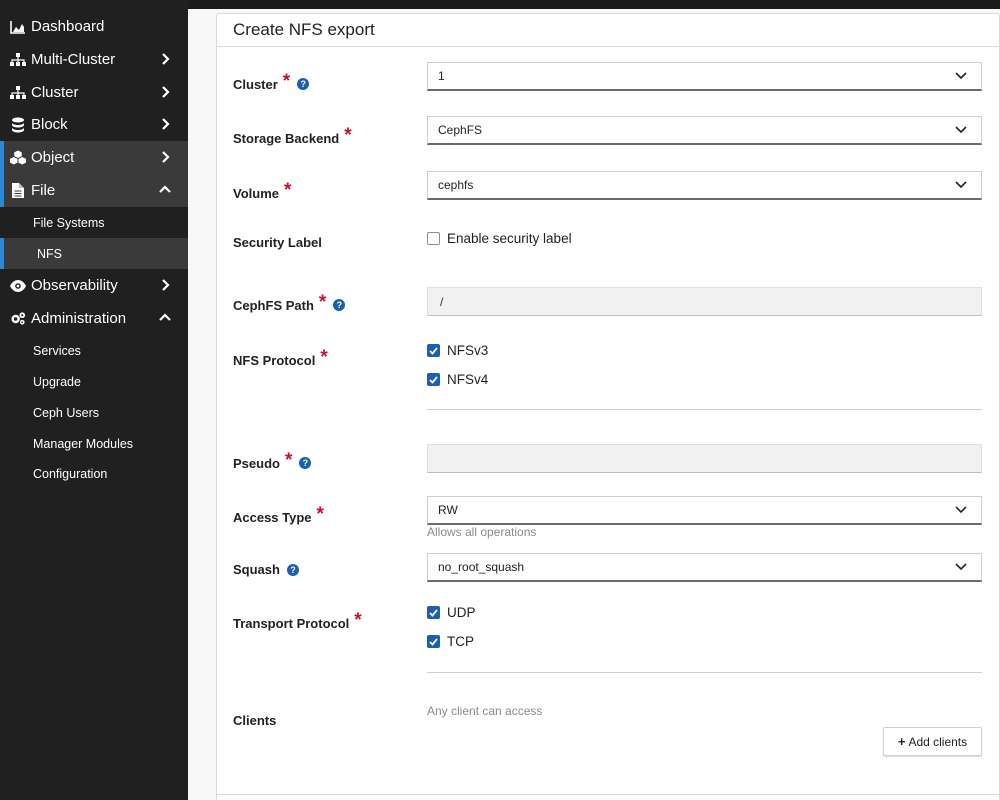  I want to click on cogs-icon, so click(18, 319).